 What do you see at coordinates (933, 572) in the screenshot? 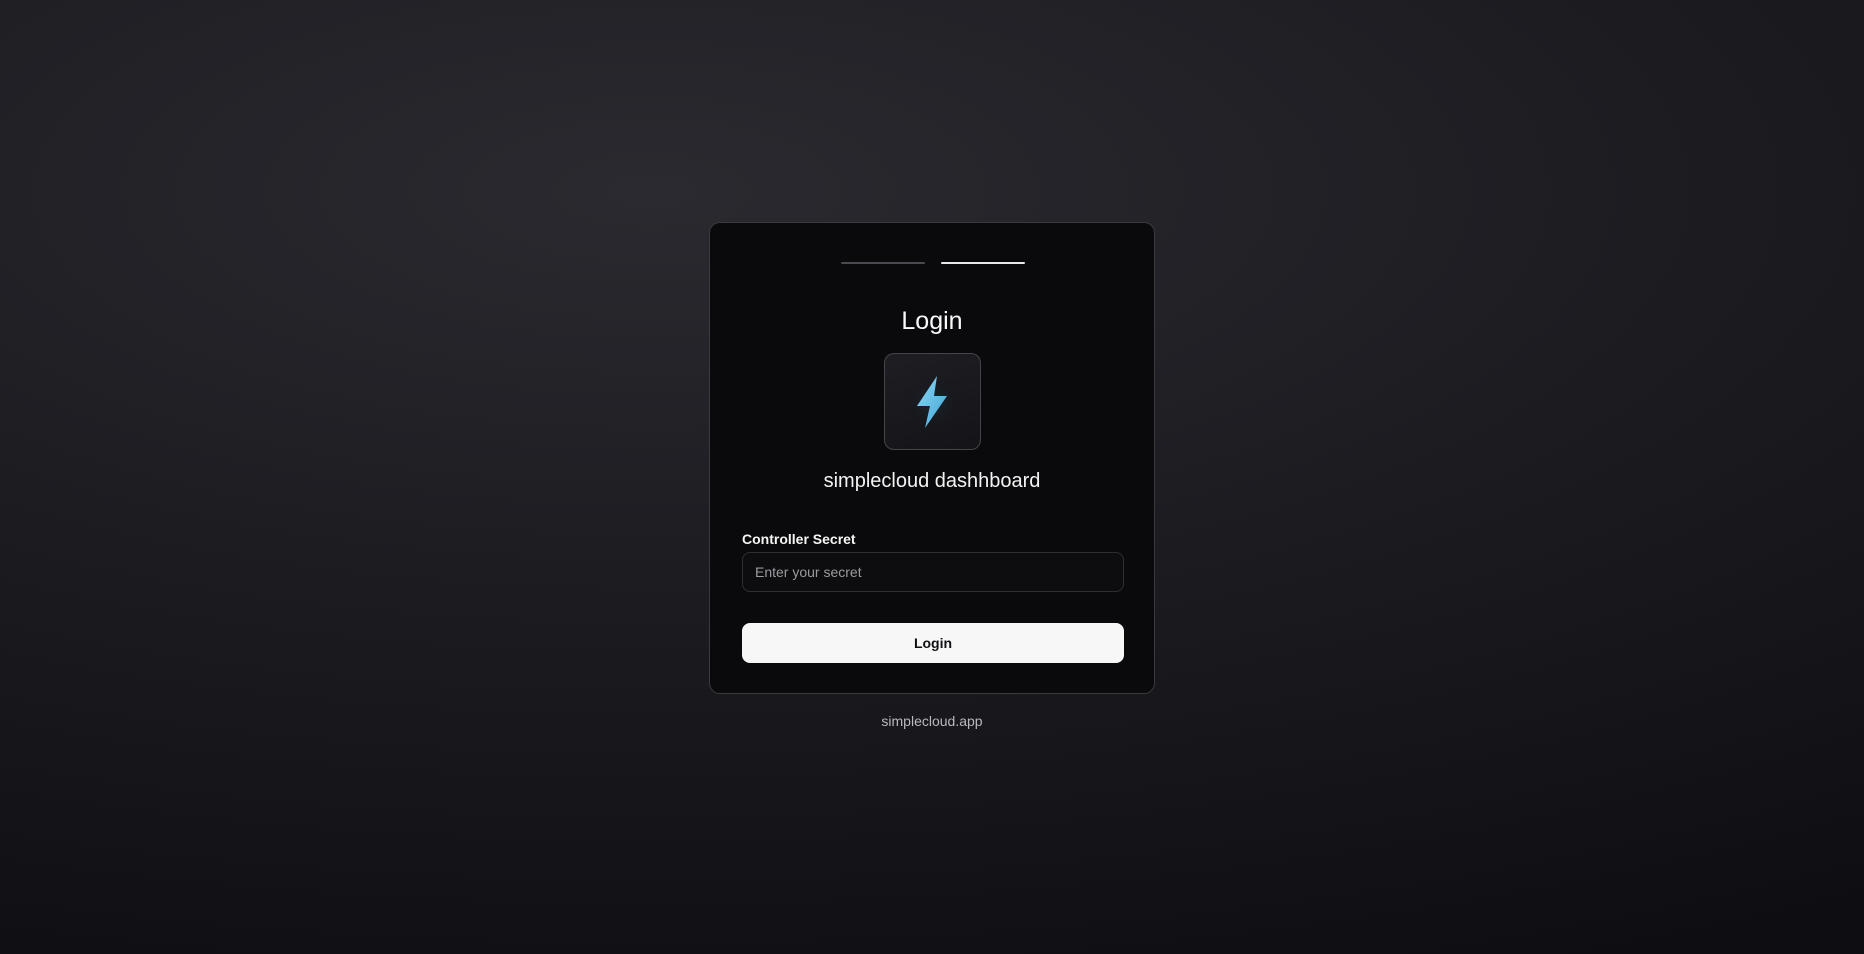
I see `controller-secret-input` at bounding box center [933, 572].